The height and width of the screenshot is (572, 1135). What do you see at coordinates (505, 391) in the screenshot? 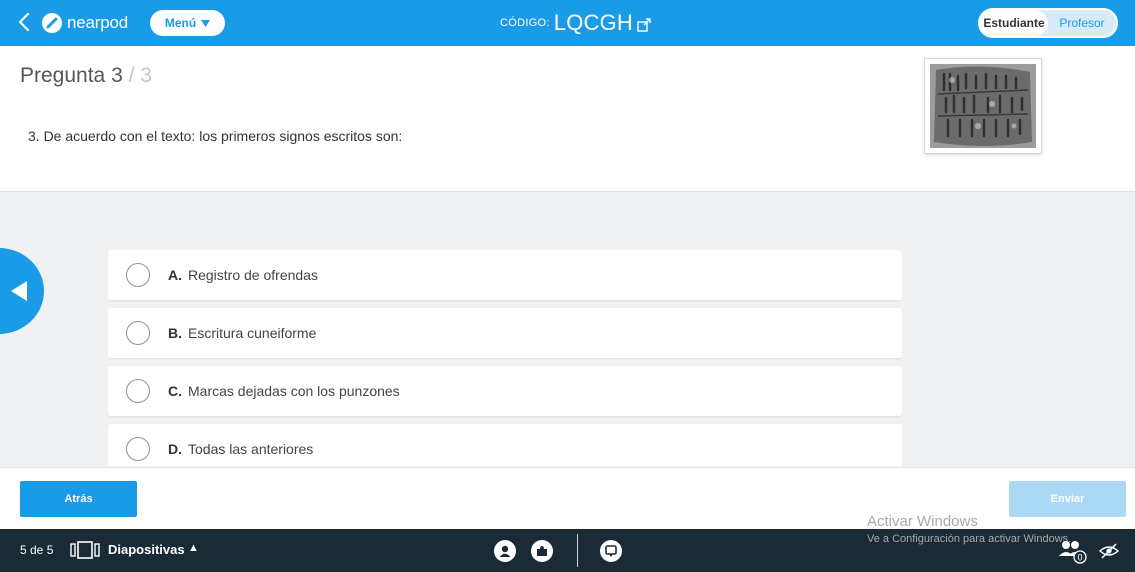
I see `option-c: C. Marcas dejadas con los punzones` at bounding box center [505, 391].